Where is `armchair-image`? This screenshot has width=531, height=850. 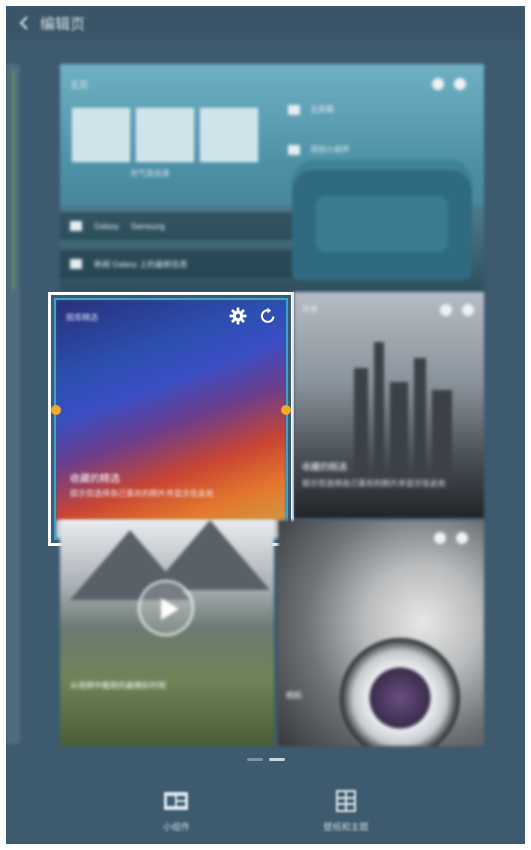
armchair-image is located at coordinates (382, 220).